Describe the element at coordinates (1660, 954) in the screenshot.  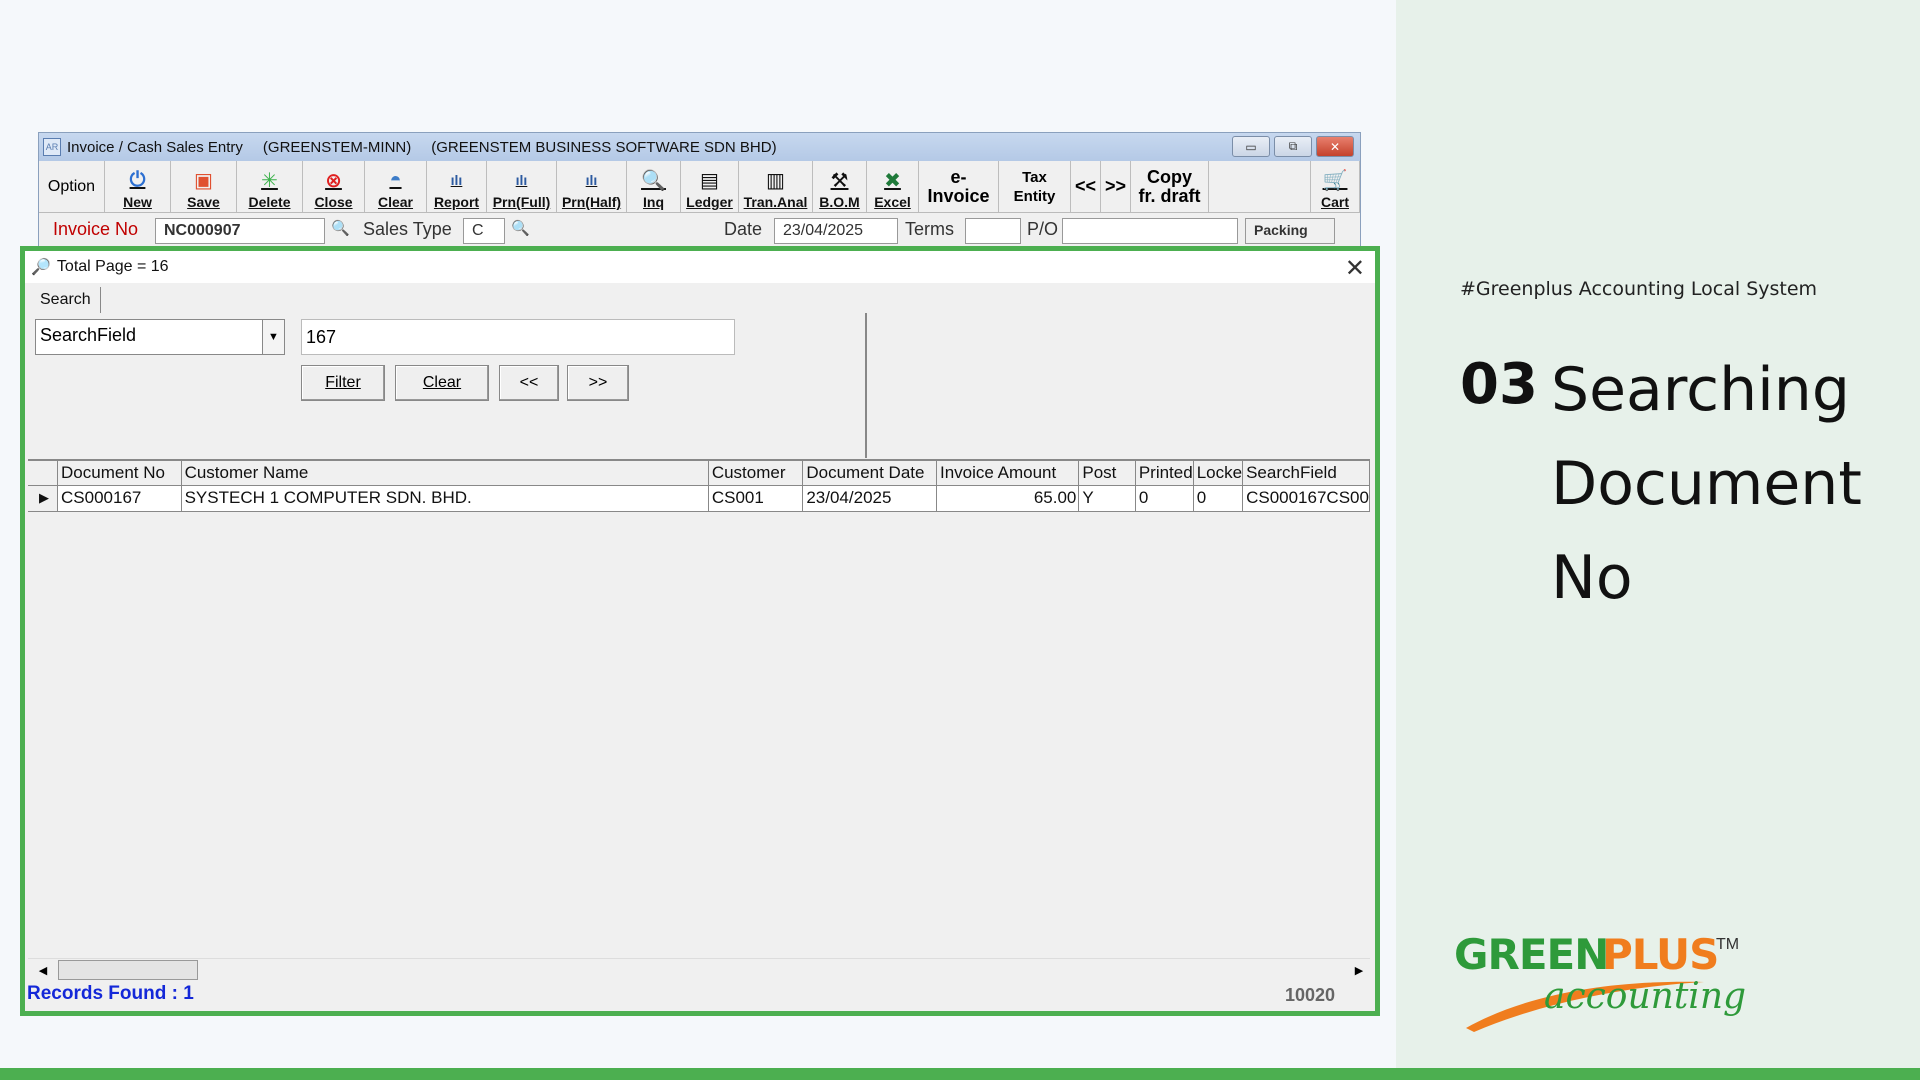
I see `logo-plus-text: PLUS` at that location.